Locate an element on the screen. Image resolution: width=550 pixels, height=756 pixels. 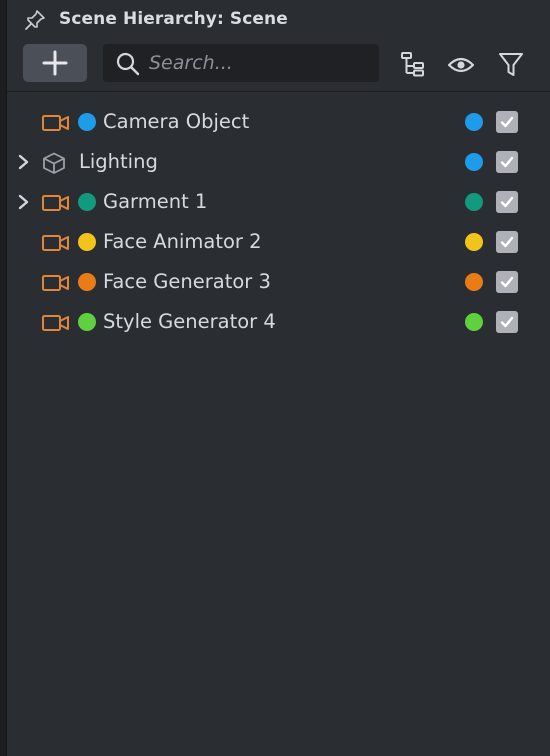
hierarchy-row: Lighting is located at coordinates (278, 162).